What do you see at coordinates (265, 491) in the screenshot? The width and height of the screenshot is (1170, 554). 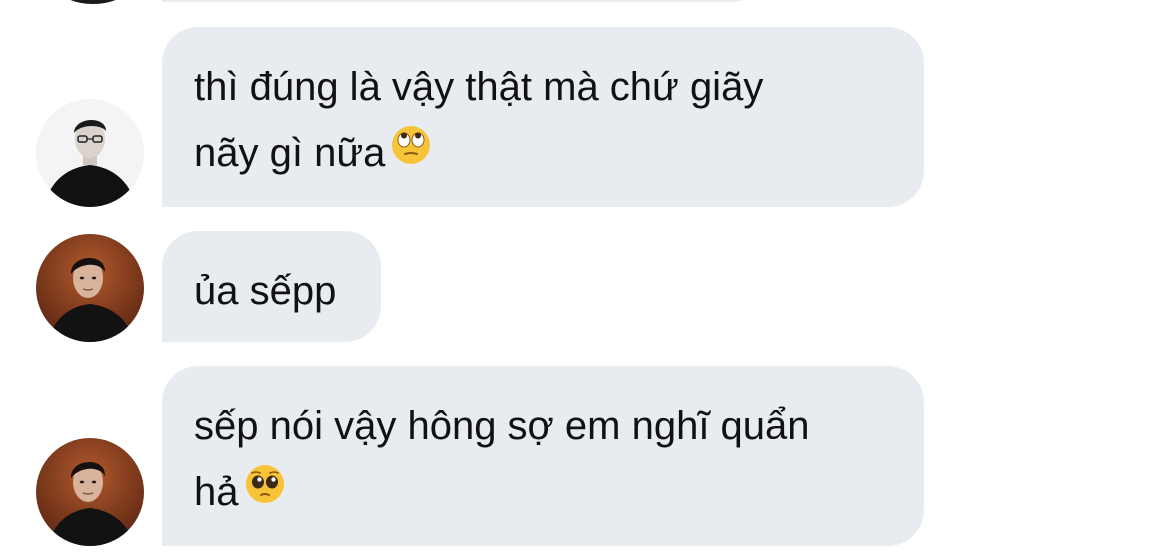 I see `pleading-face-emoji-icon` at bounding box center [265, 491].